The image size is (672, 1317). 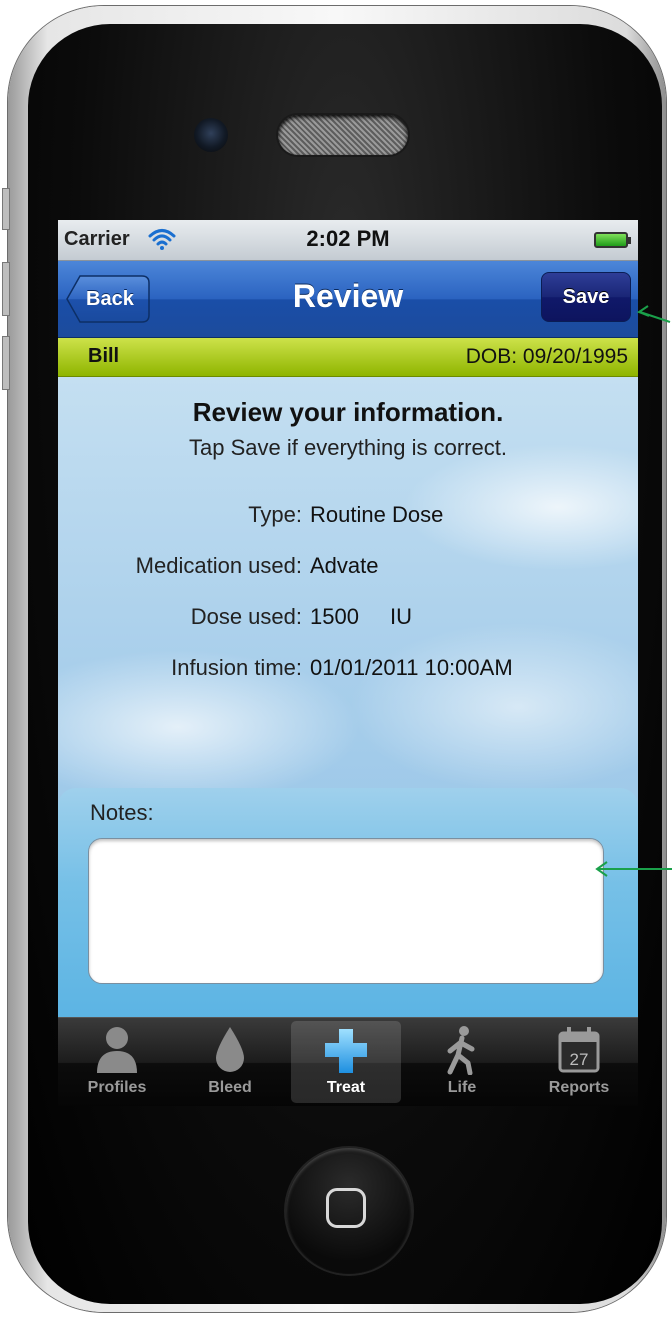 I want to click on type-value: Routine Dose, so click(x=377, y=514).